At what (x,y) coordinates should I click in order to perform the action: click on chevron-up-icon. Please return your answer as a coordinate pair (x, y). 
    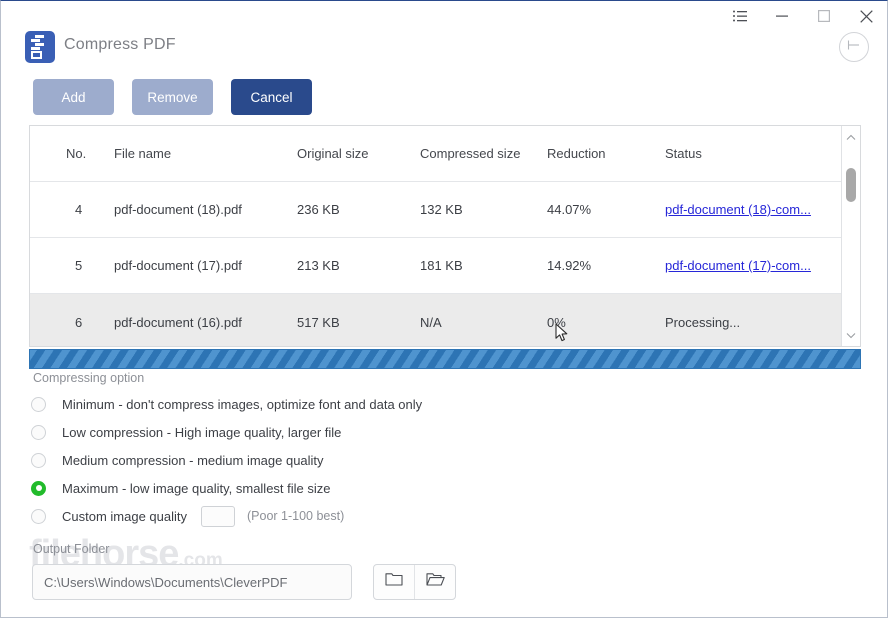
    Looking at the image, I should click on (851, 137).